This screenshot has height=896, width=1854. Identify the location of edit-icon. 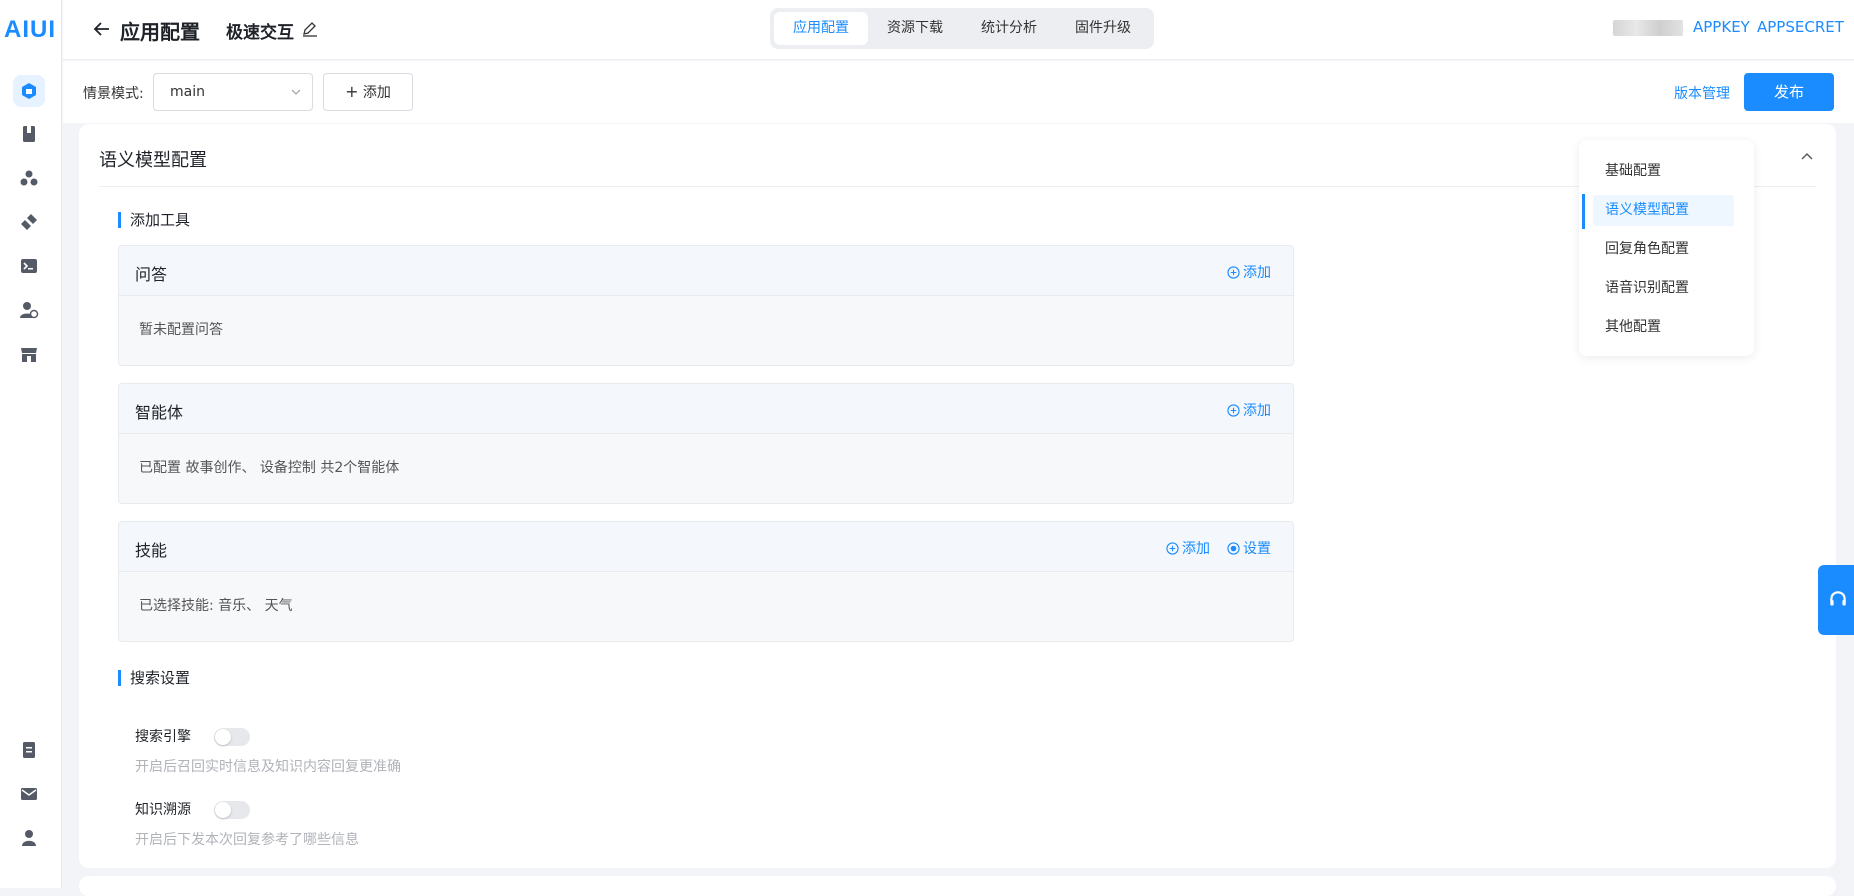
(310, 29).